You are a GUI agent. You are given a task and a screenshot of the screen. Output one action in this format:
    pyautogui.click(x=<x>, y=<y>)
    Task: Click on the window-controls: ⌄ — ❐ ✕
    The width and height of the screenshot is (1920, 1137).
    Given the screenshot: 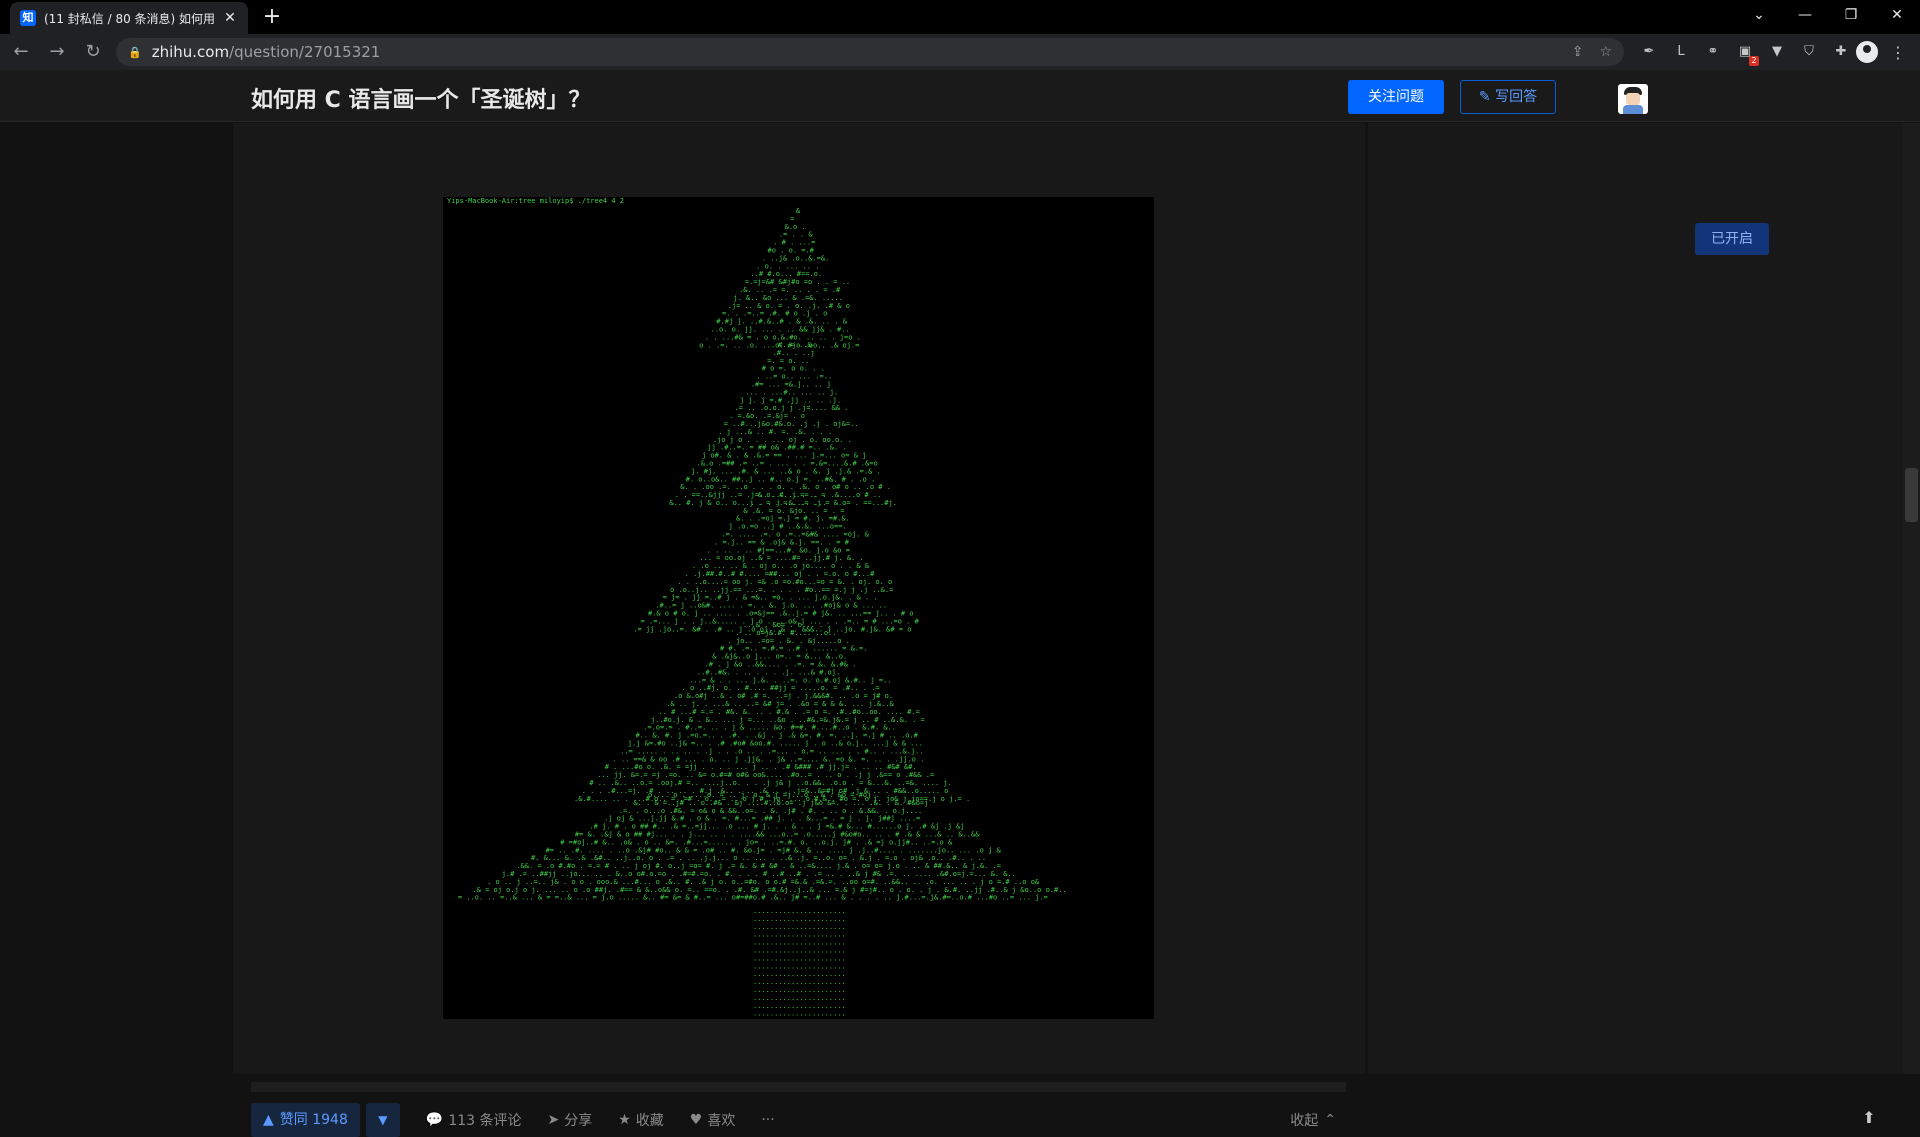 What is the action you would take?
    pyautogui.click(x=1828, y=15)
    